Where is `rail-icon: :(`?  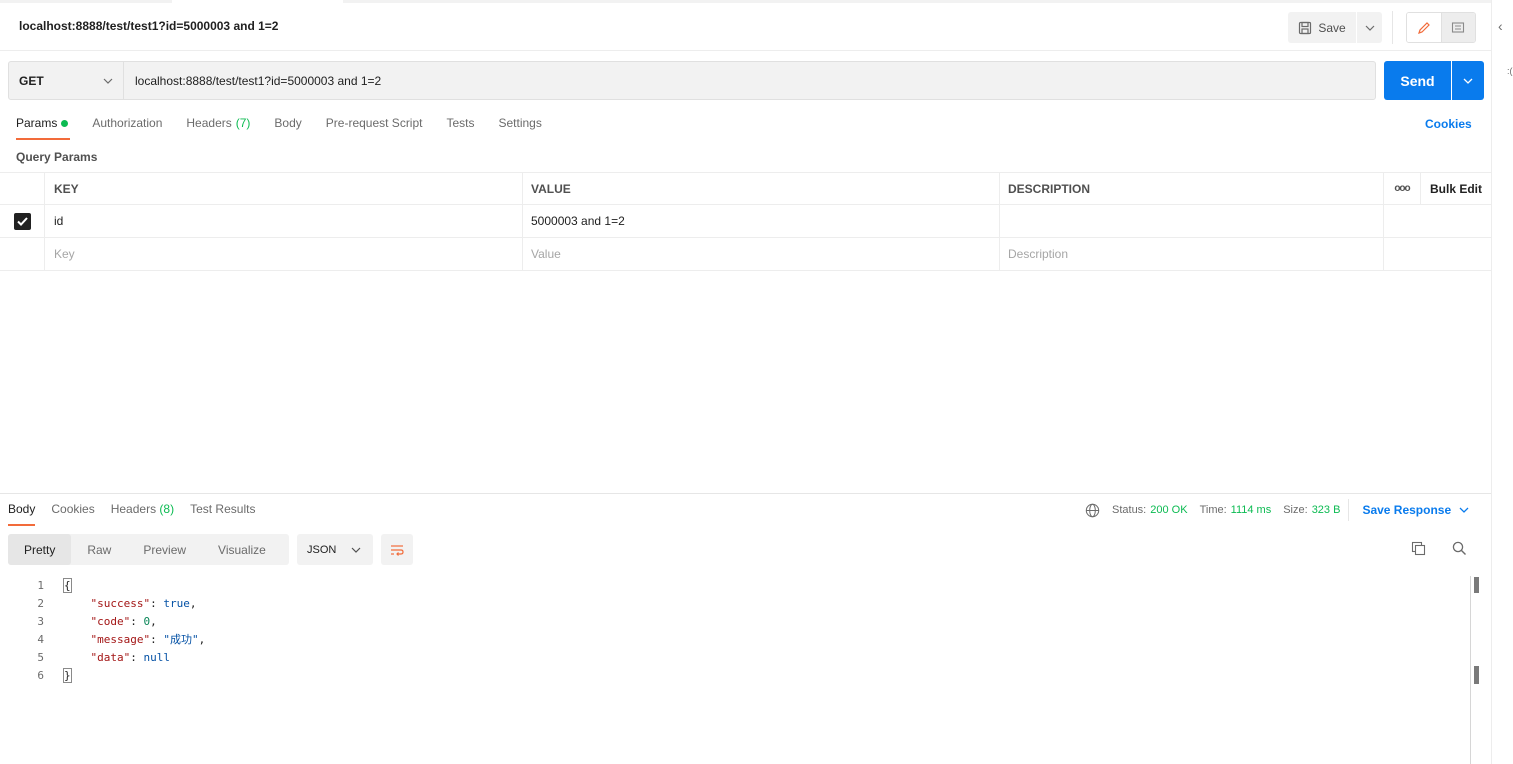 rail-icon: :( is located at coordinates (1510, 71).